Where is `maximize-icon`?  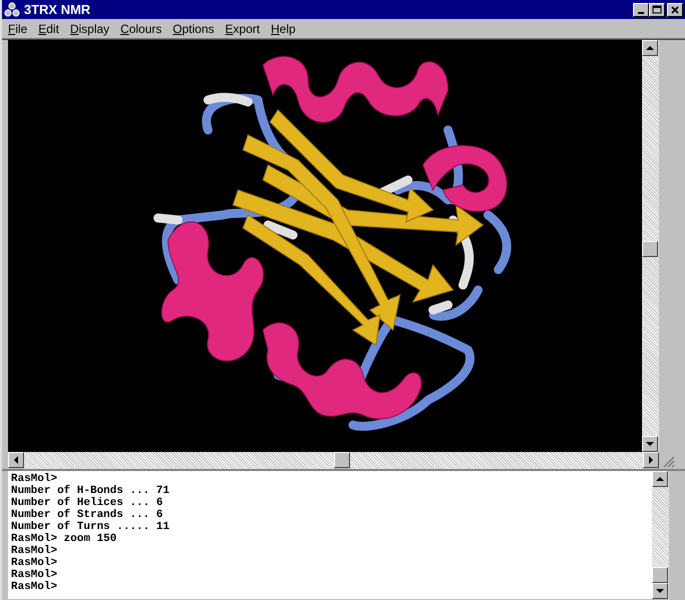 maximize-icon is located at coordinates (657, 9).